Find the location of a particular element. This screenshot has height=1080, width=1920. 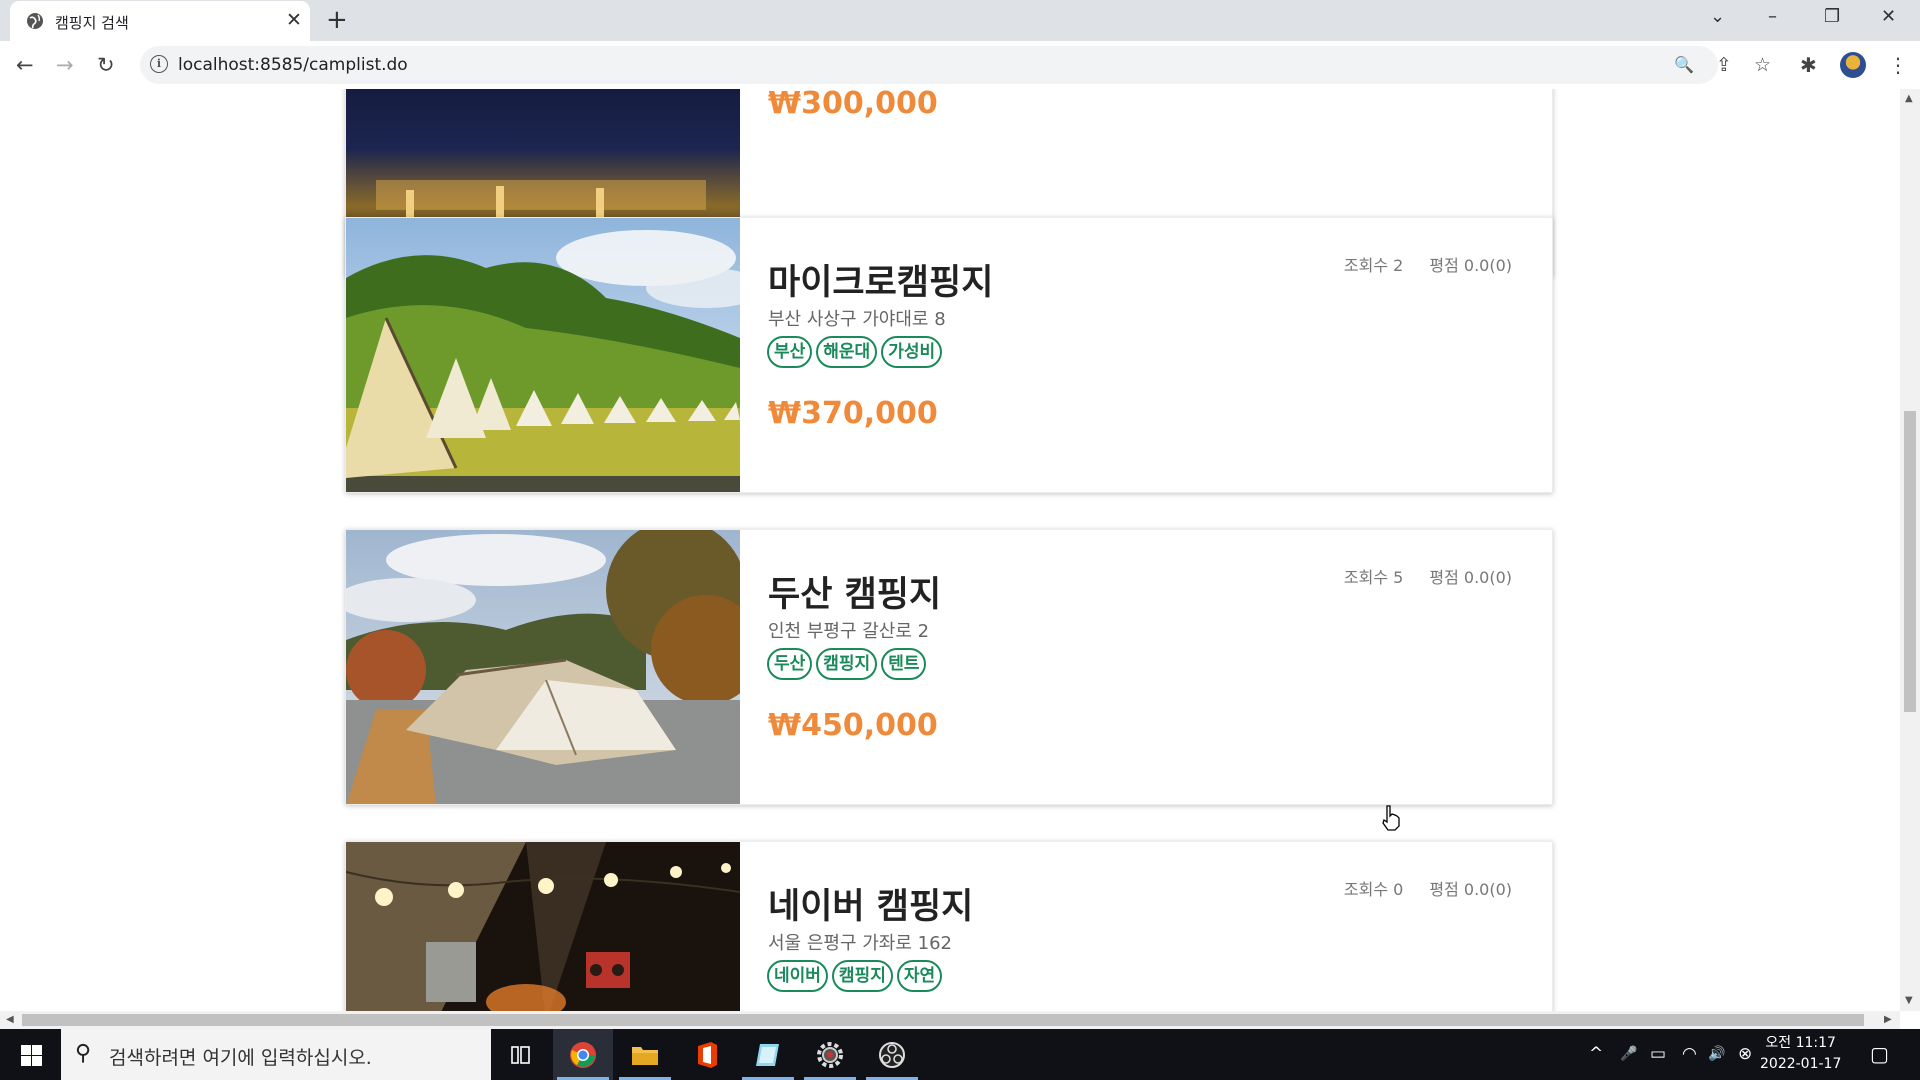

taskbar-obs-app is located at coordinates (892, 1054).